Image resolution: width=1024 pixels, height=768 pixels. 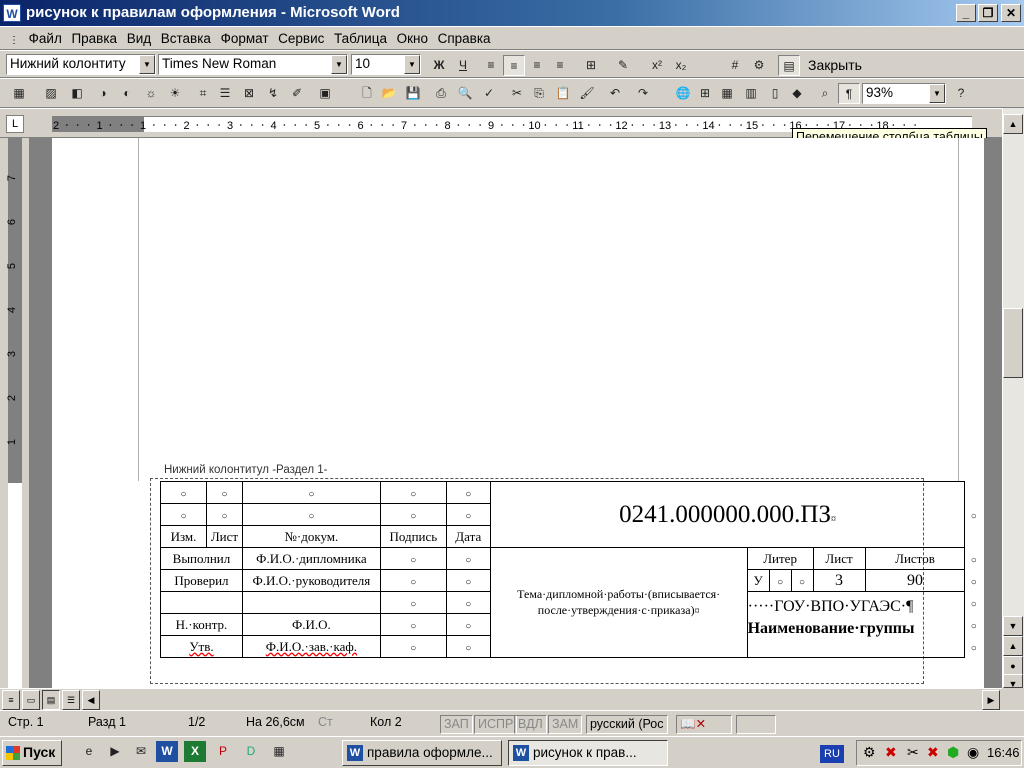 What do you see at coordinates (496, 724) in the screenshot?
I see `status-trk: ИСПР` at bounding box center [496, 724].